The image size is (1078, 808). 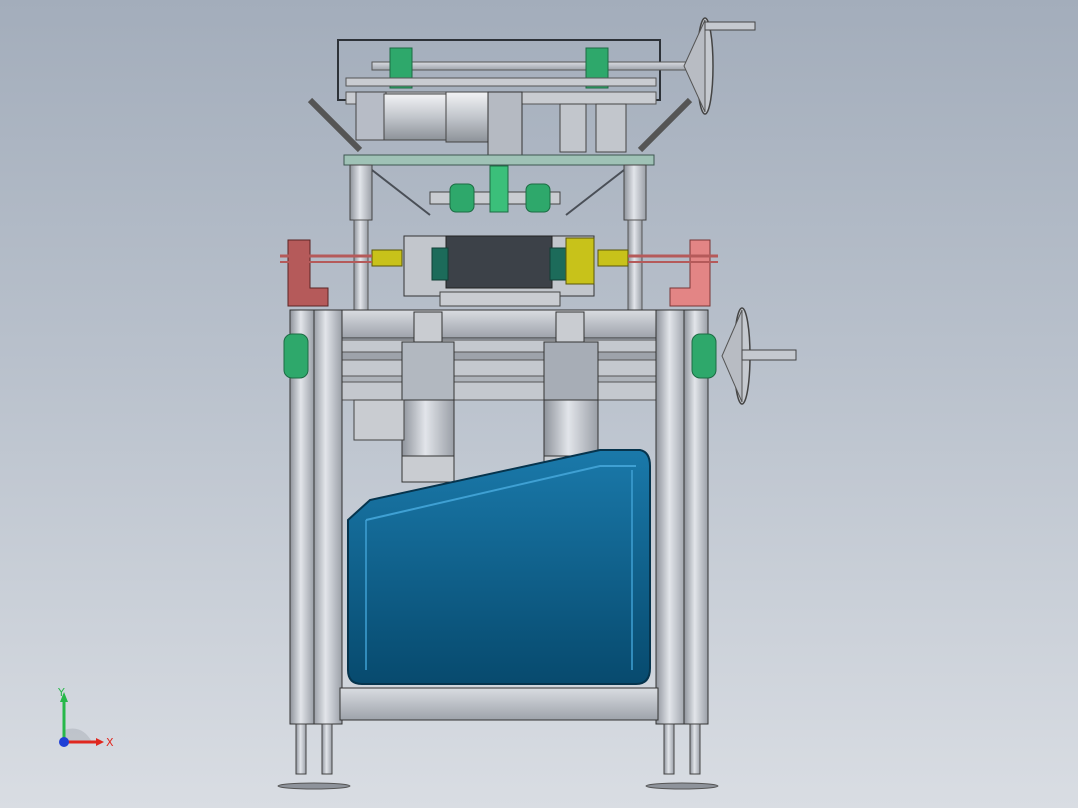 What do you see at coordinates (379, 420) in the screenshot?
I see `gearbox` at bounding box center [379, 420].